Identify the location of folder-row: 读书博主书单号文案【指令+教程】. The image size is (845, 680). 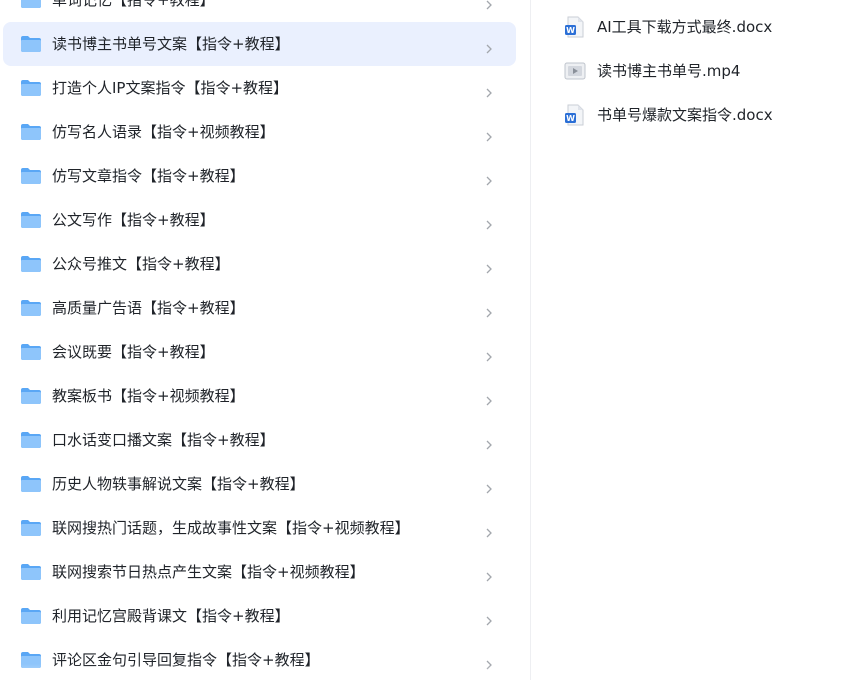
(265, 44).